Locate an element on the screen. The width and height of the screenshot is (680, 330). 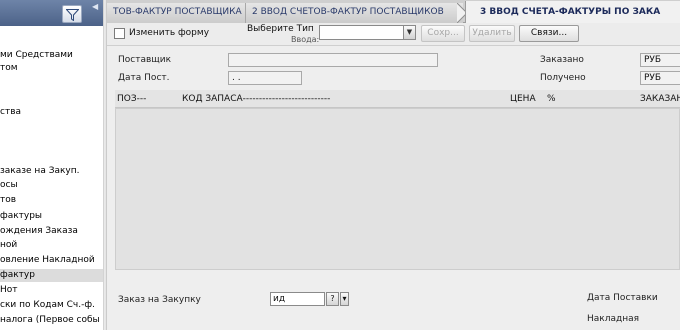
ordered-currency-field: РУБ is located at coordinates (660, 60).